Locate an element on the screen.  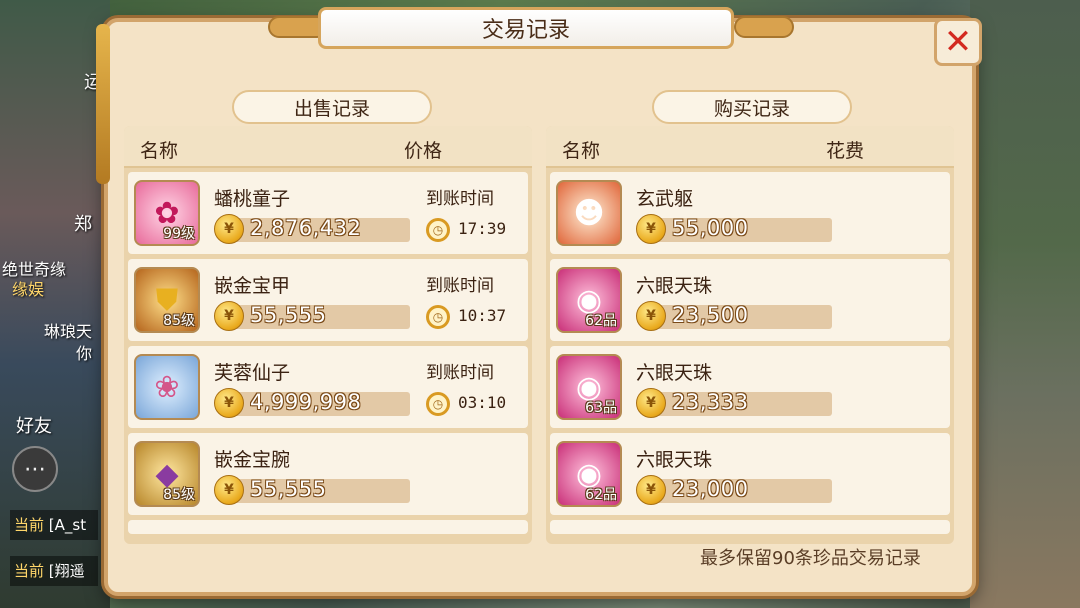
chat-text: [翔遥 is located at coordinates (66, 571).